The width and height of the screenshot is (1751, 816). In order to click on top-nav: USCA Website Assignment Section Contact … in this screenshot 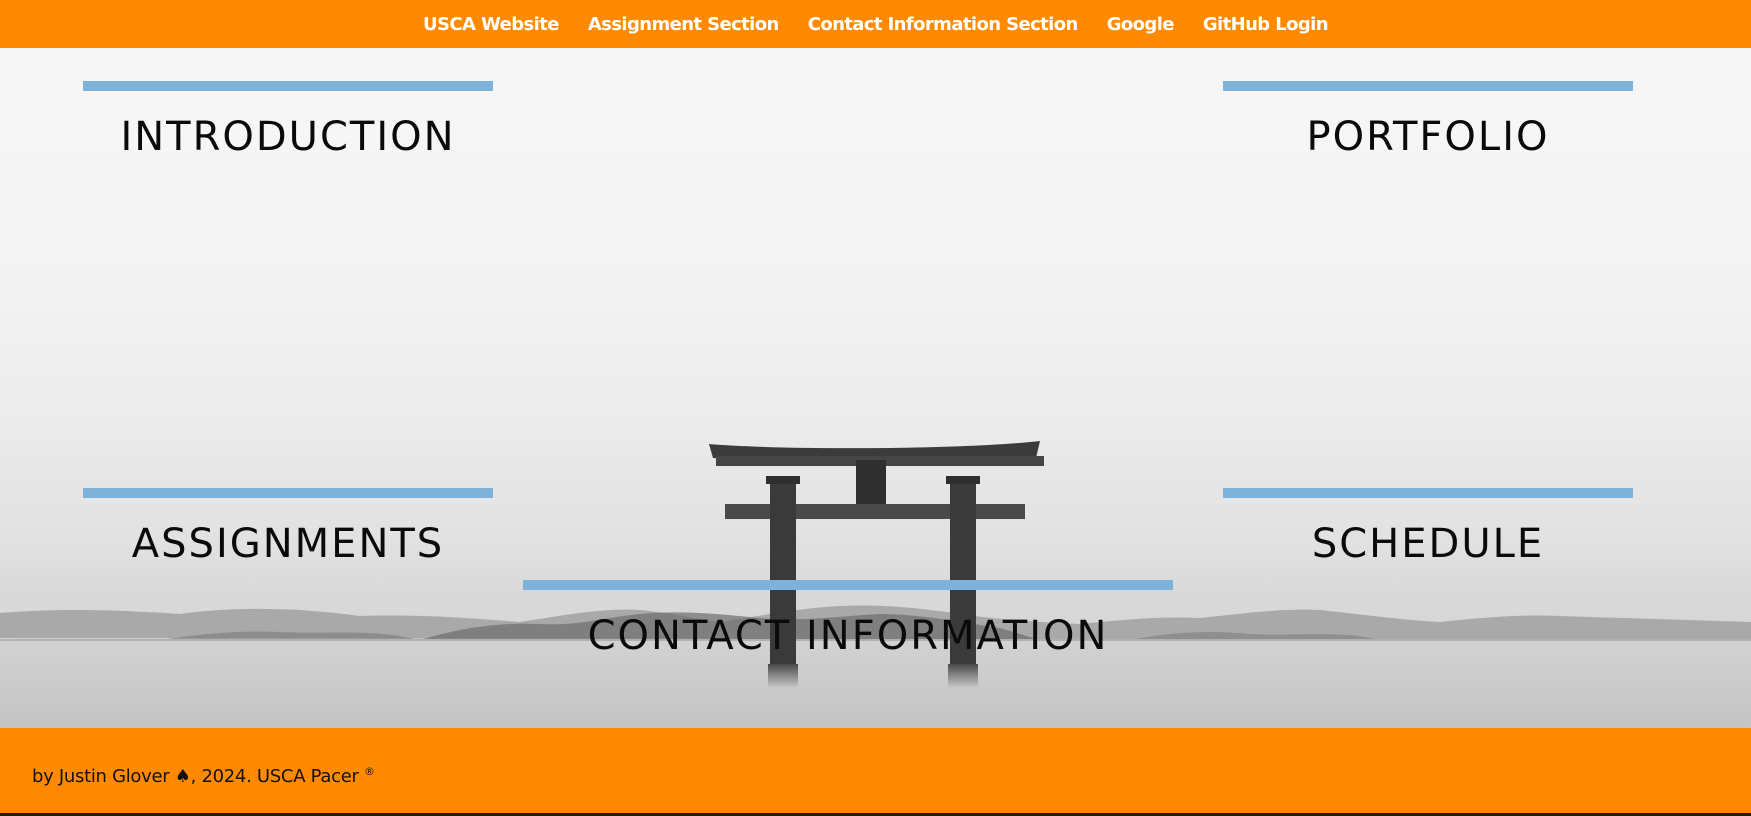, I will do `click(875, 24)`.